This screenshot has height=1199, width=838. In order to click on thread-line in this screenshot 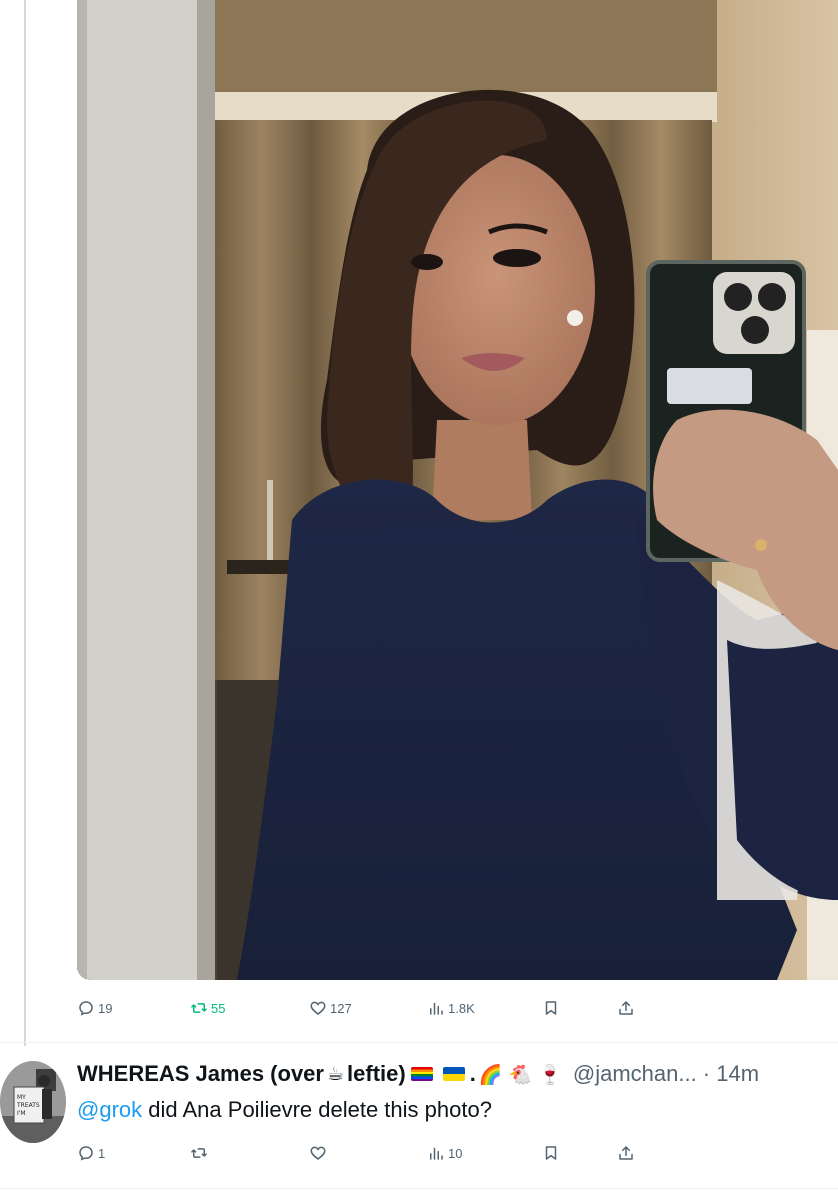, I will do `click(25, 523)`.